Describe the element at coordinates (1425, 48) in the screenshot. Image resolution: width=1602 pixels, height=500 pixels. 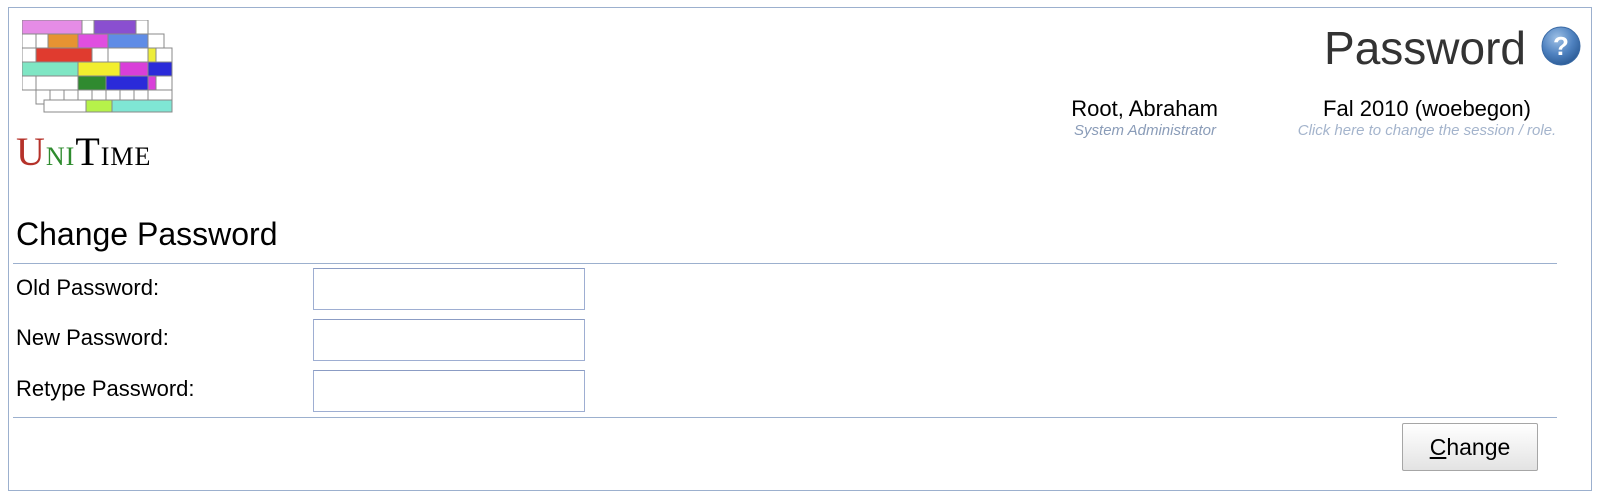
I see `page-title: Password` at that location.